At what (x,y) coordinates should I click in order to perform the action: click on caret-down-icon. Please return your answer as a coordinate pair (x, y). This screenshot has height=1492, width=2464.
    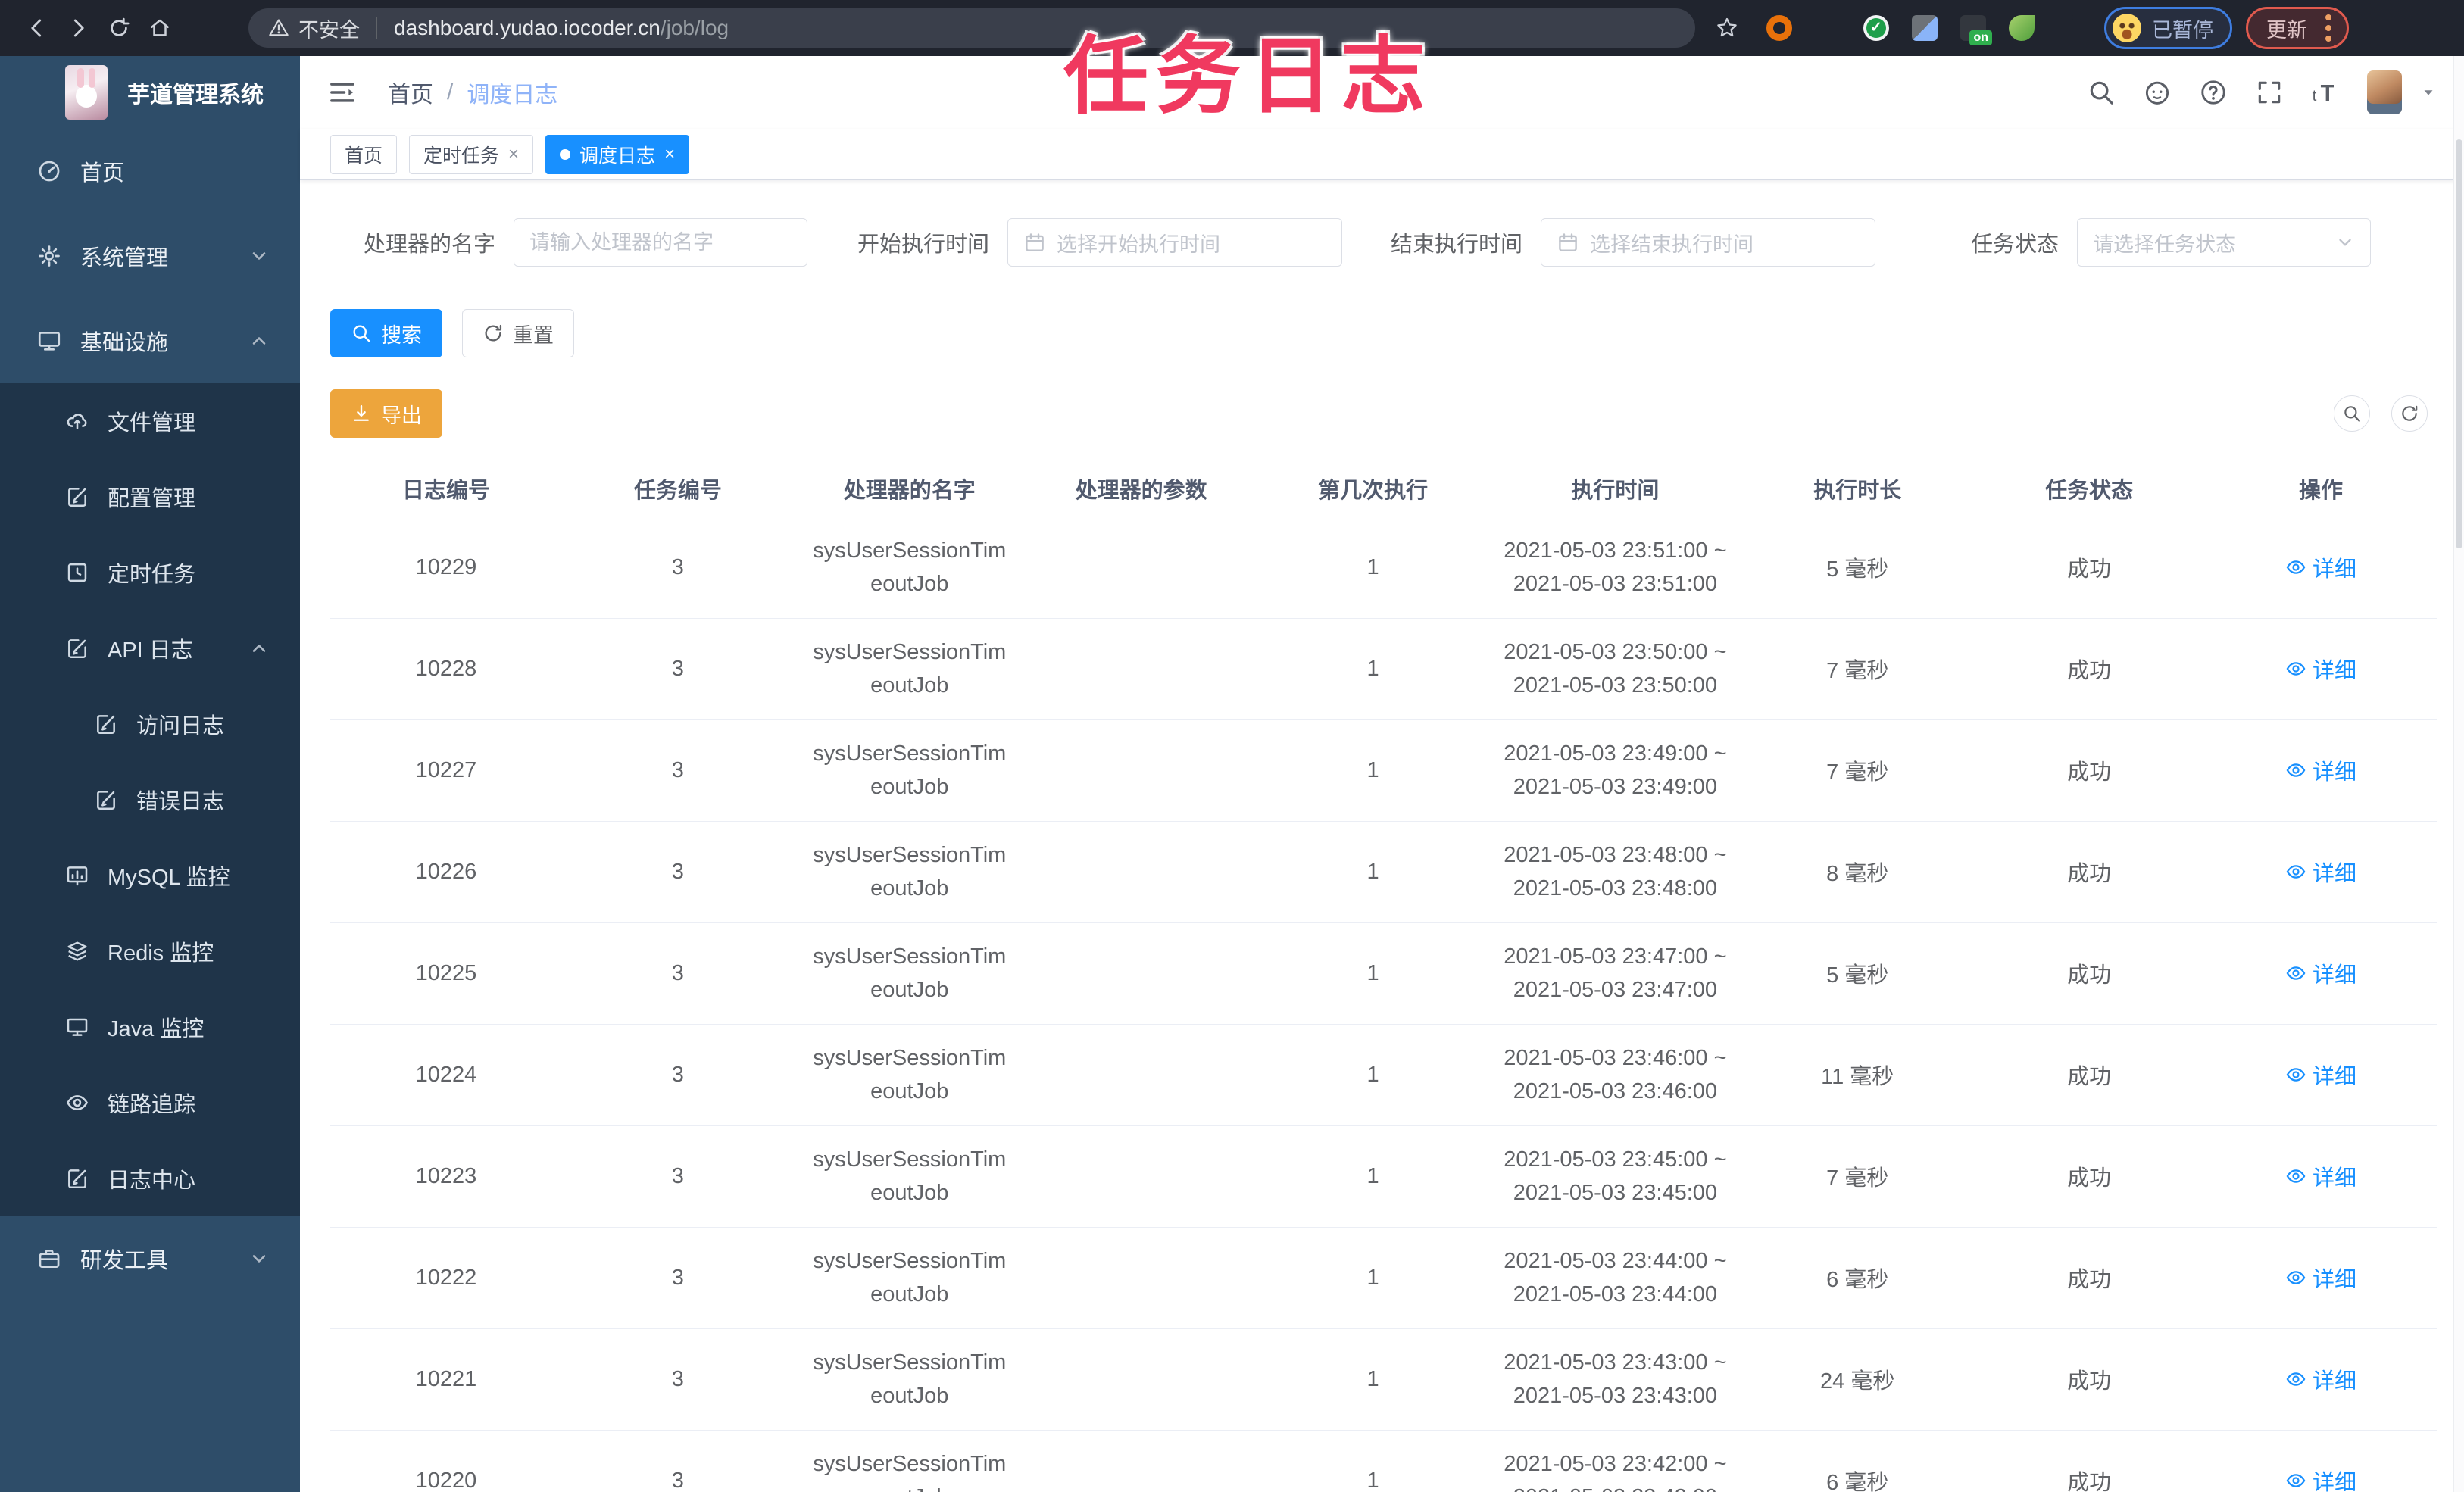
    Looking at the image, I should click on (2428, 92).